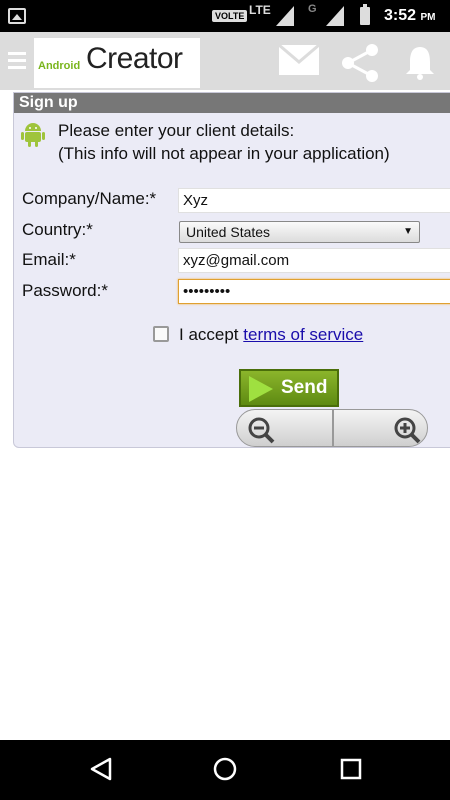 The width and height of the screenshot is (450, 800). I want to click on zoom-divider, so click(333, 428).